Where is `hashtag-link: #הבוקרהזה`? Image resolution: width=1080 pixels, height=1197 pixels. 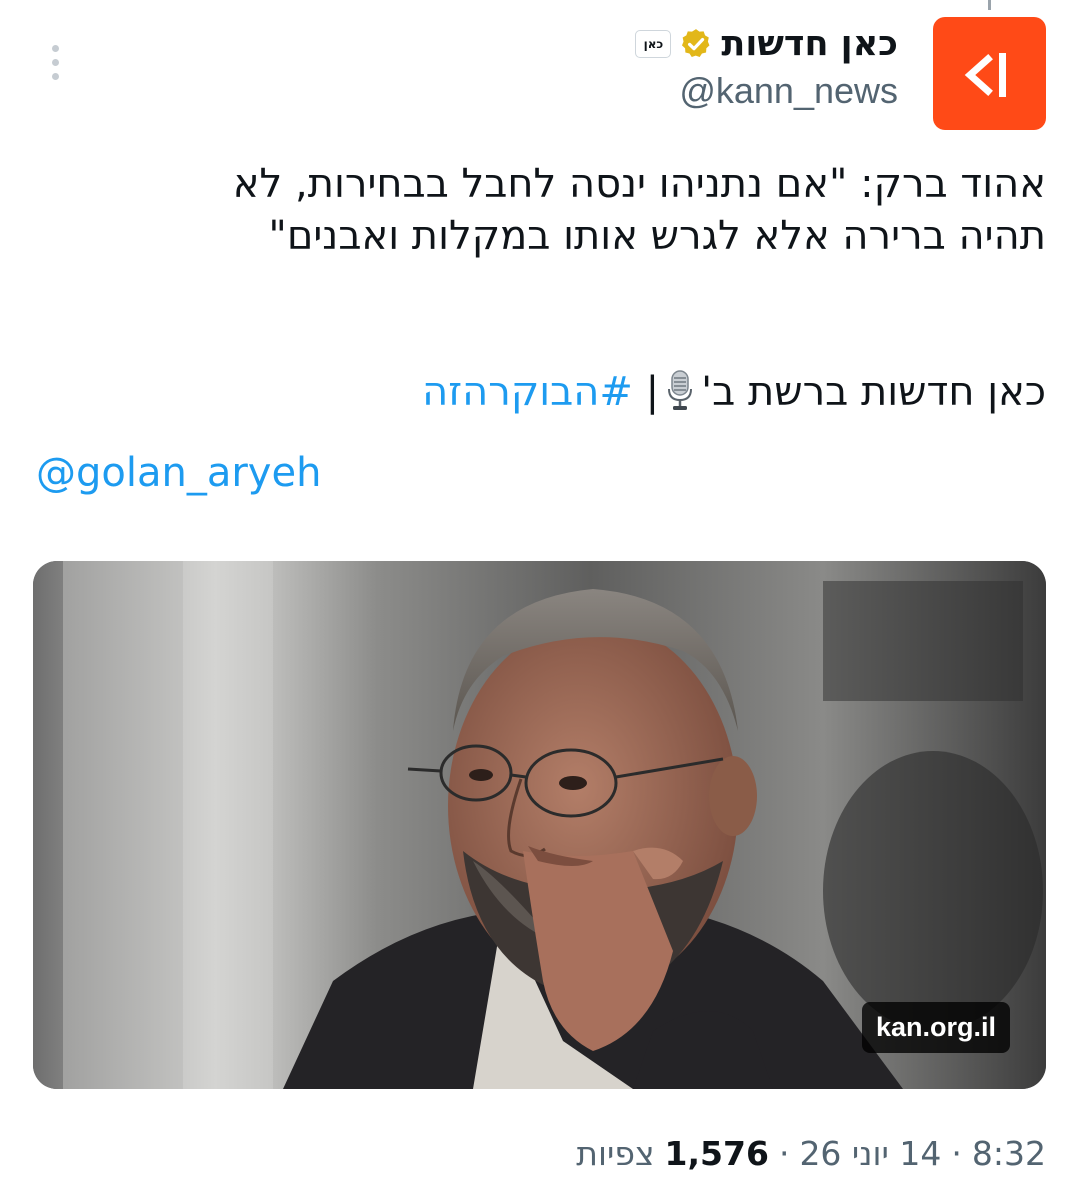 hashtag-link: #הבוקרהזה is located at coordinates (527, 392).